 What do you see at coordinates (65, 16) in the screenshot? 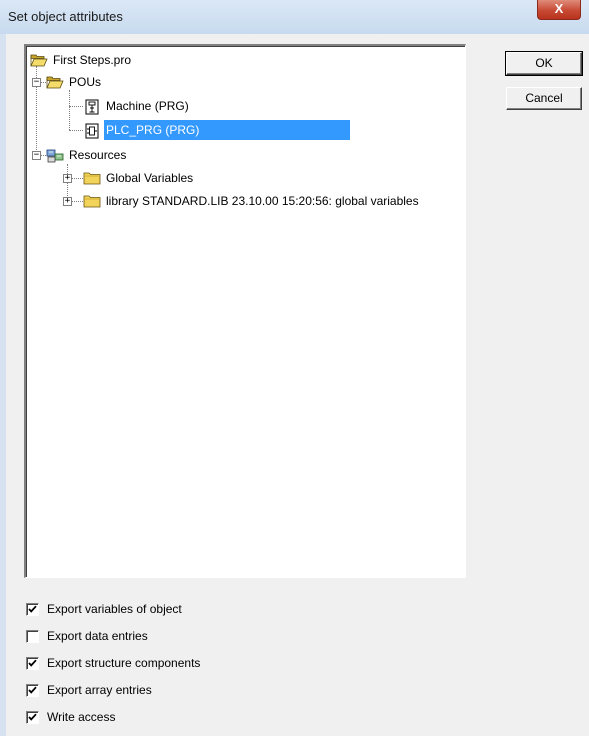
I see `window-title: Set object attributes` at bounding box center [65, 16].